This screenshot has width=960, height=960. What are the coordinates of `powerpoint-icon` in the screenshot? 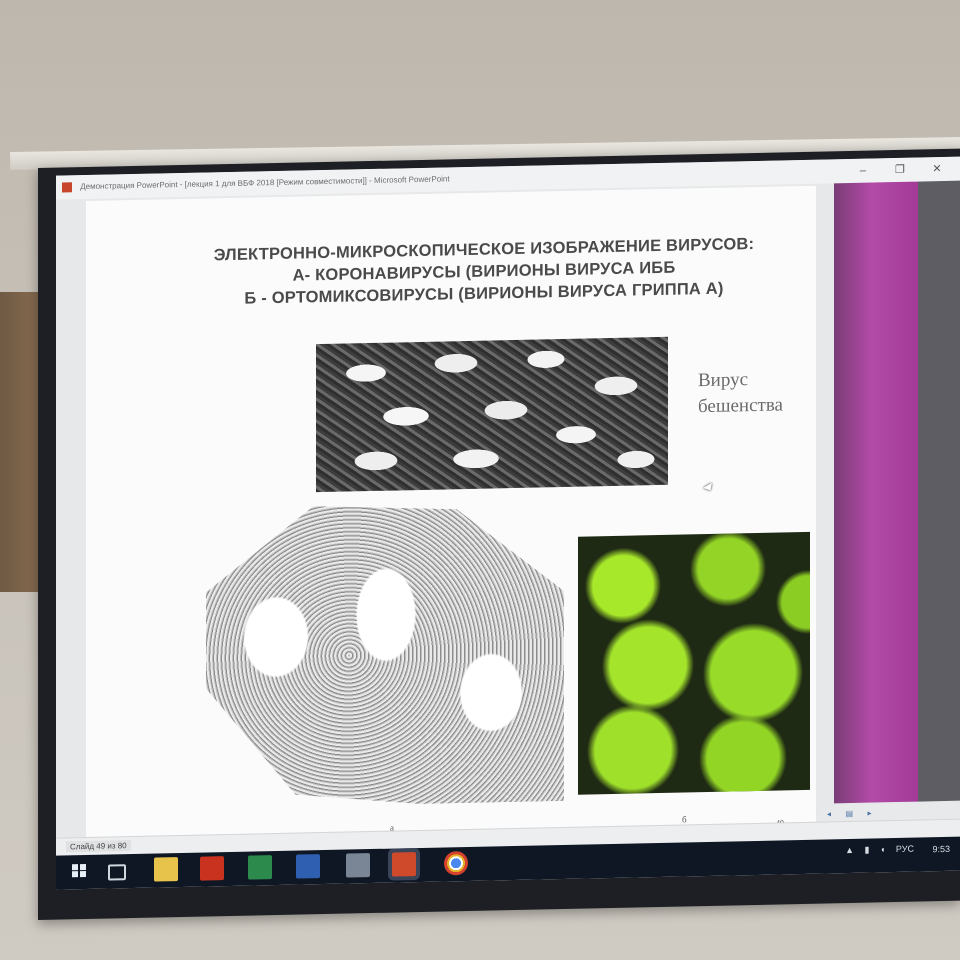 It's located at (404, 864).